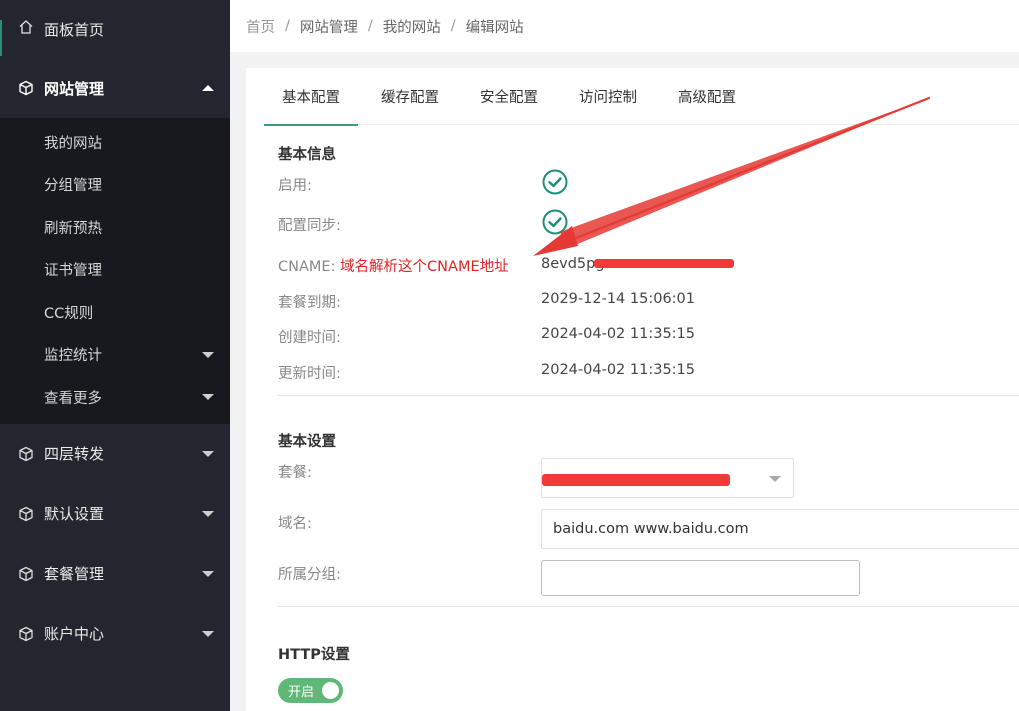 This screenshot has height=711, width=1019. What do you see at coordinates (115, 29) in the screenshot?
I see `sidebar-item-dashboard: 面板首页` at bounding box center [115, 29].